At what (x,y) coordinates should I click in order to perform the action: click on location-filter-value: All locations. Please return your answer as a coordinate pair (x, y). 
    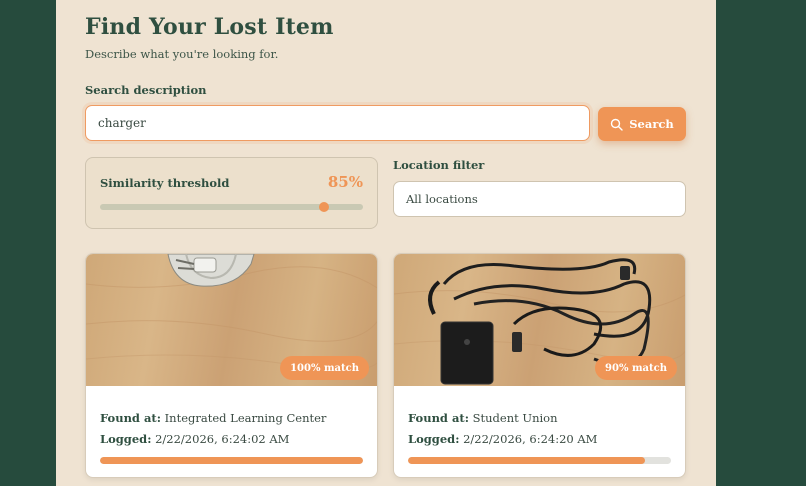
    Looking at the image, I should click on (442, 199).